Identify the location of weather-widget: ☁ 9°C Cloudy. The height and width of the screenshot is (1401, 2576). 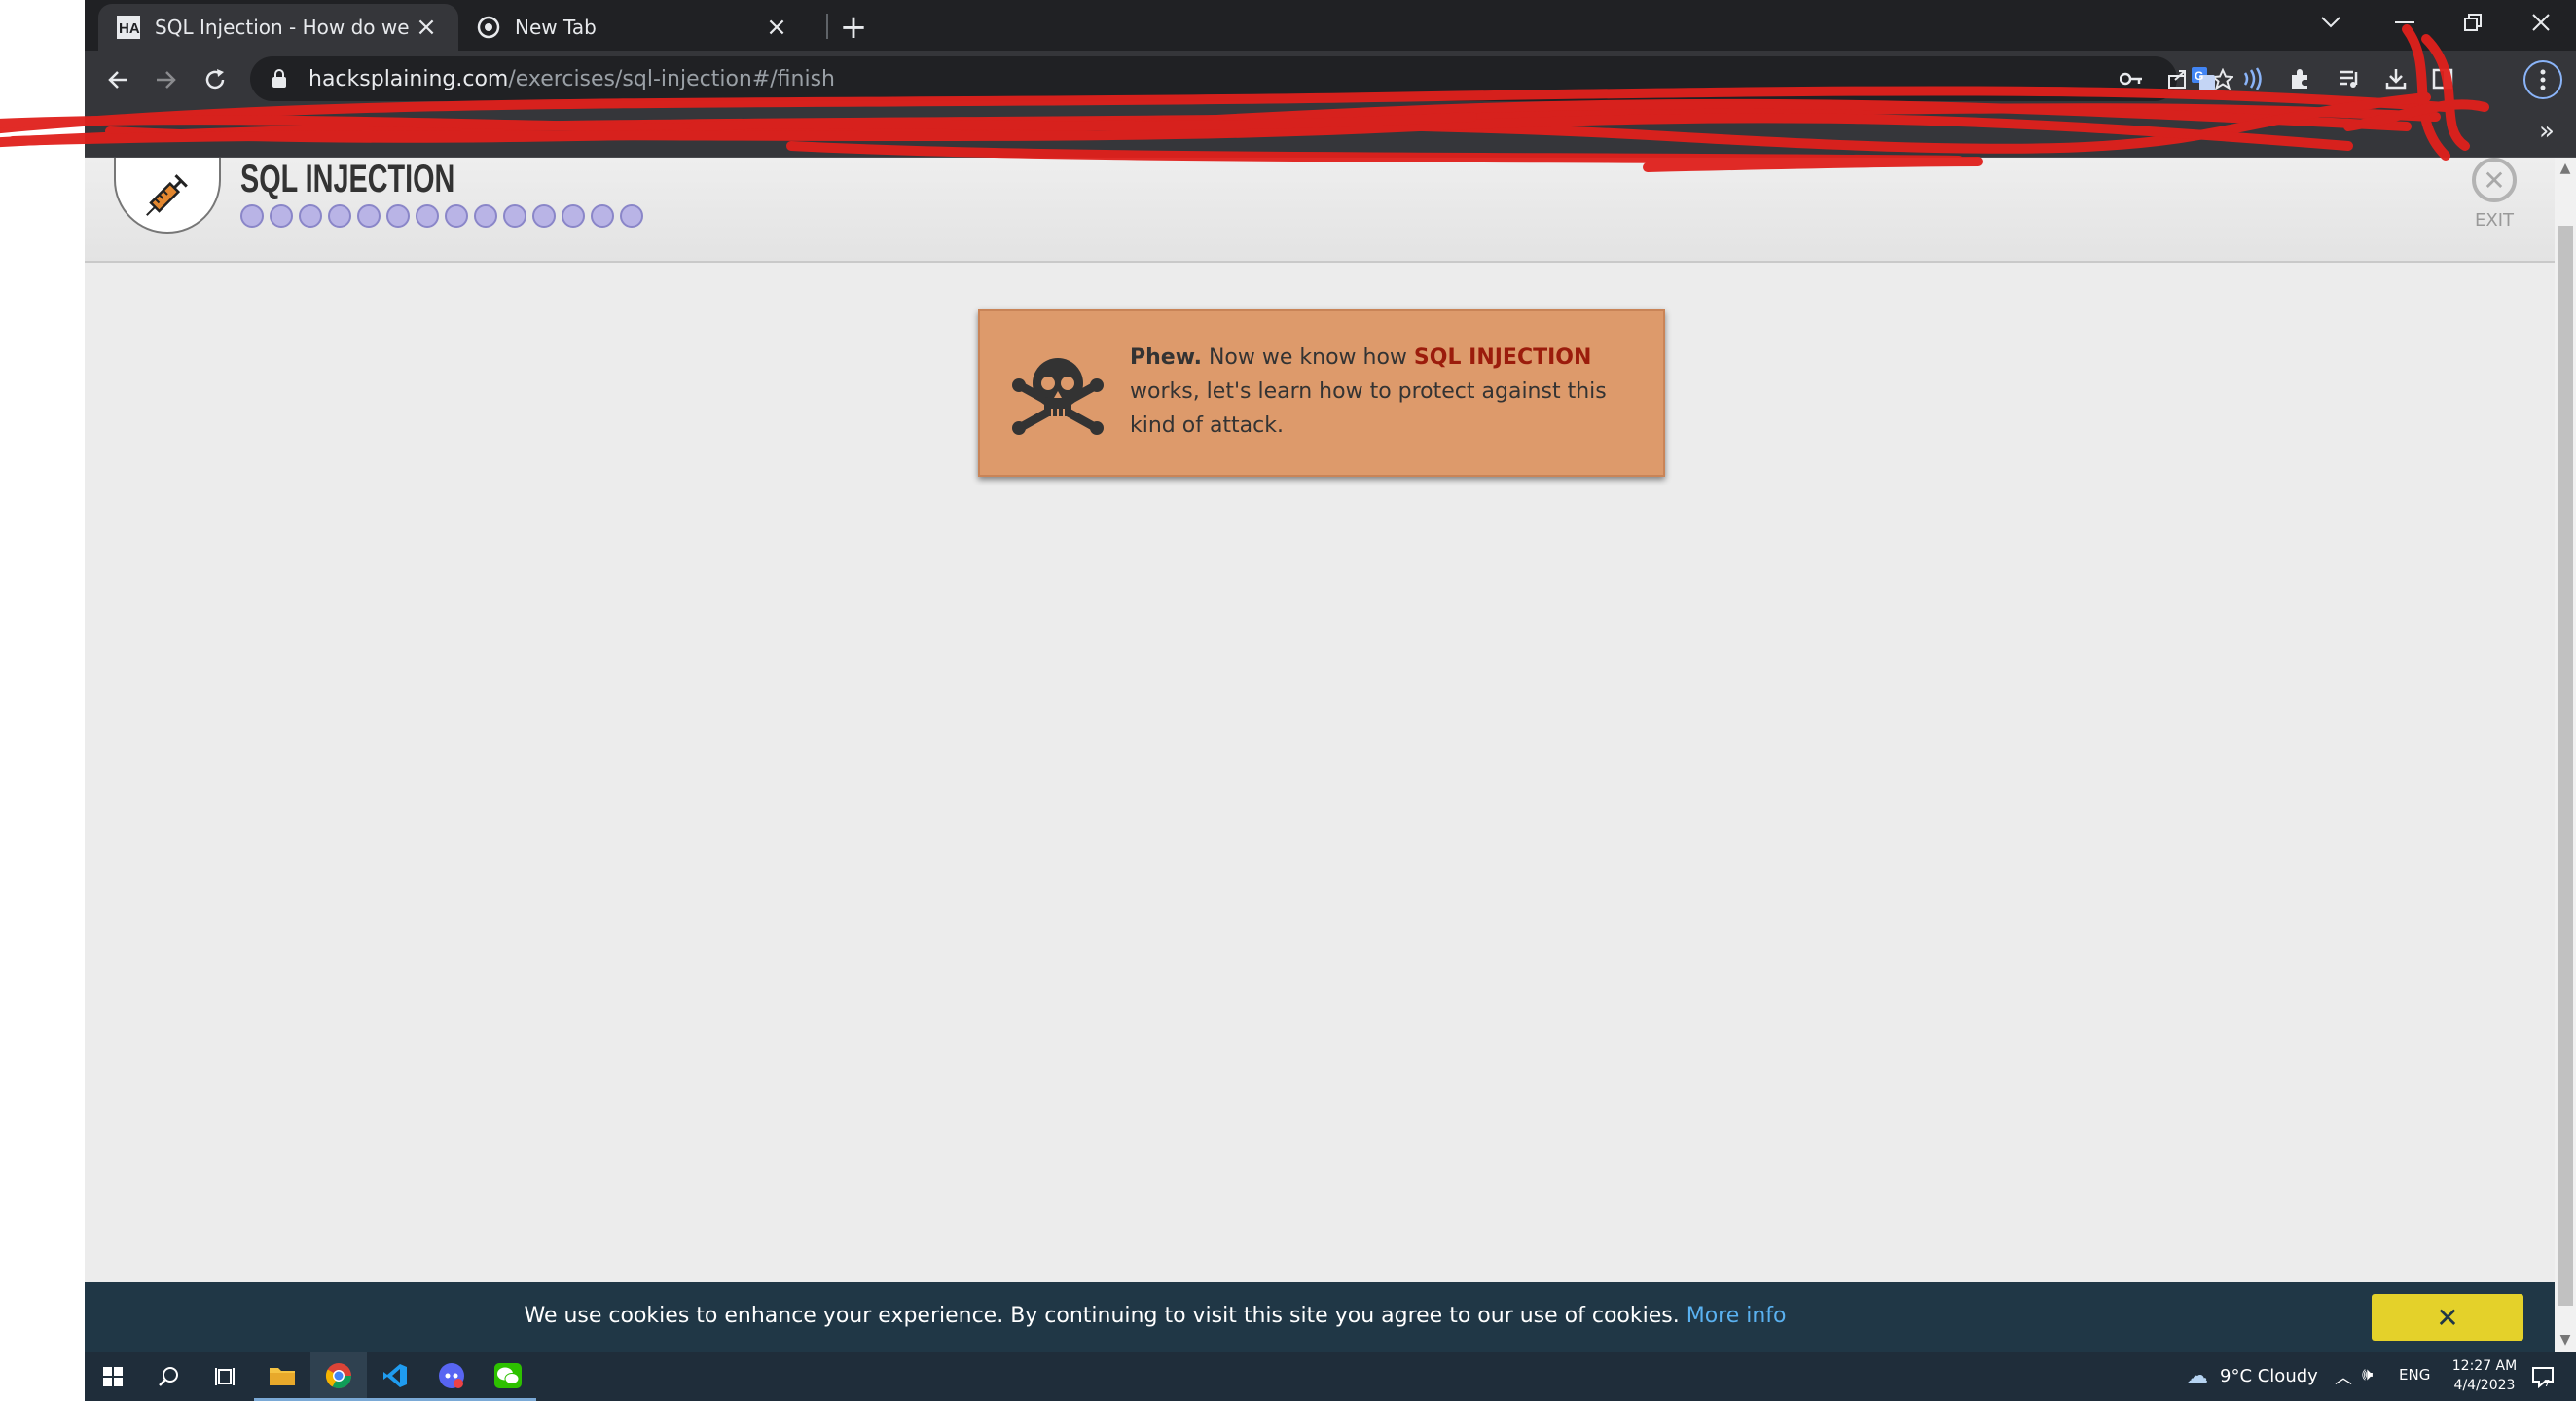
(2252, 1376).